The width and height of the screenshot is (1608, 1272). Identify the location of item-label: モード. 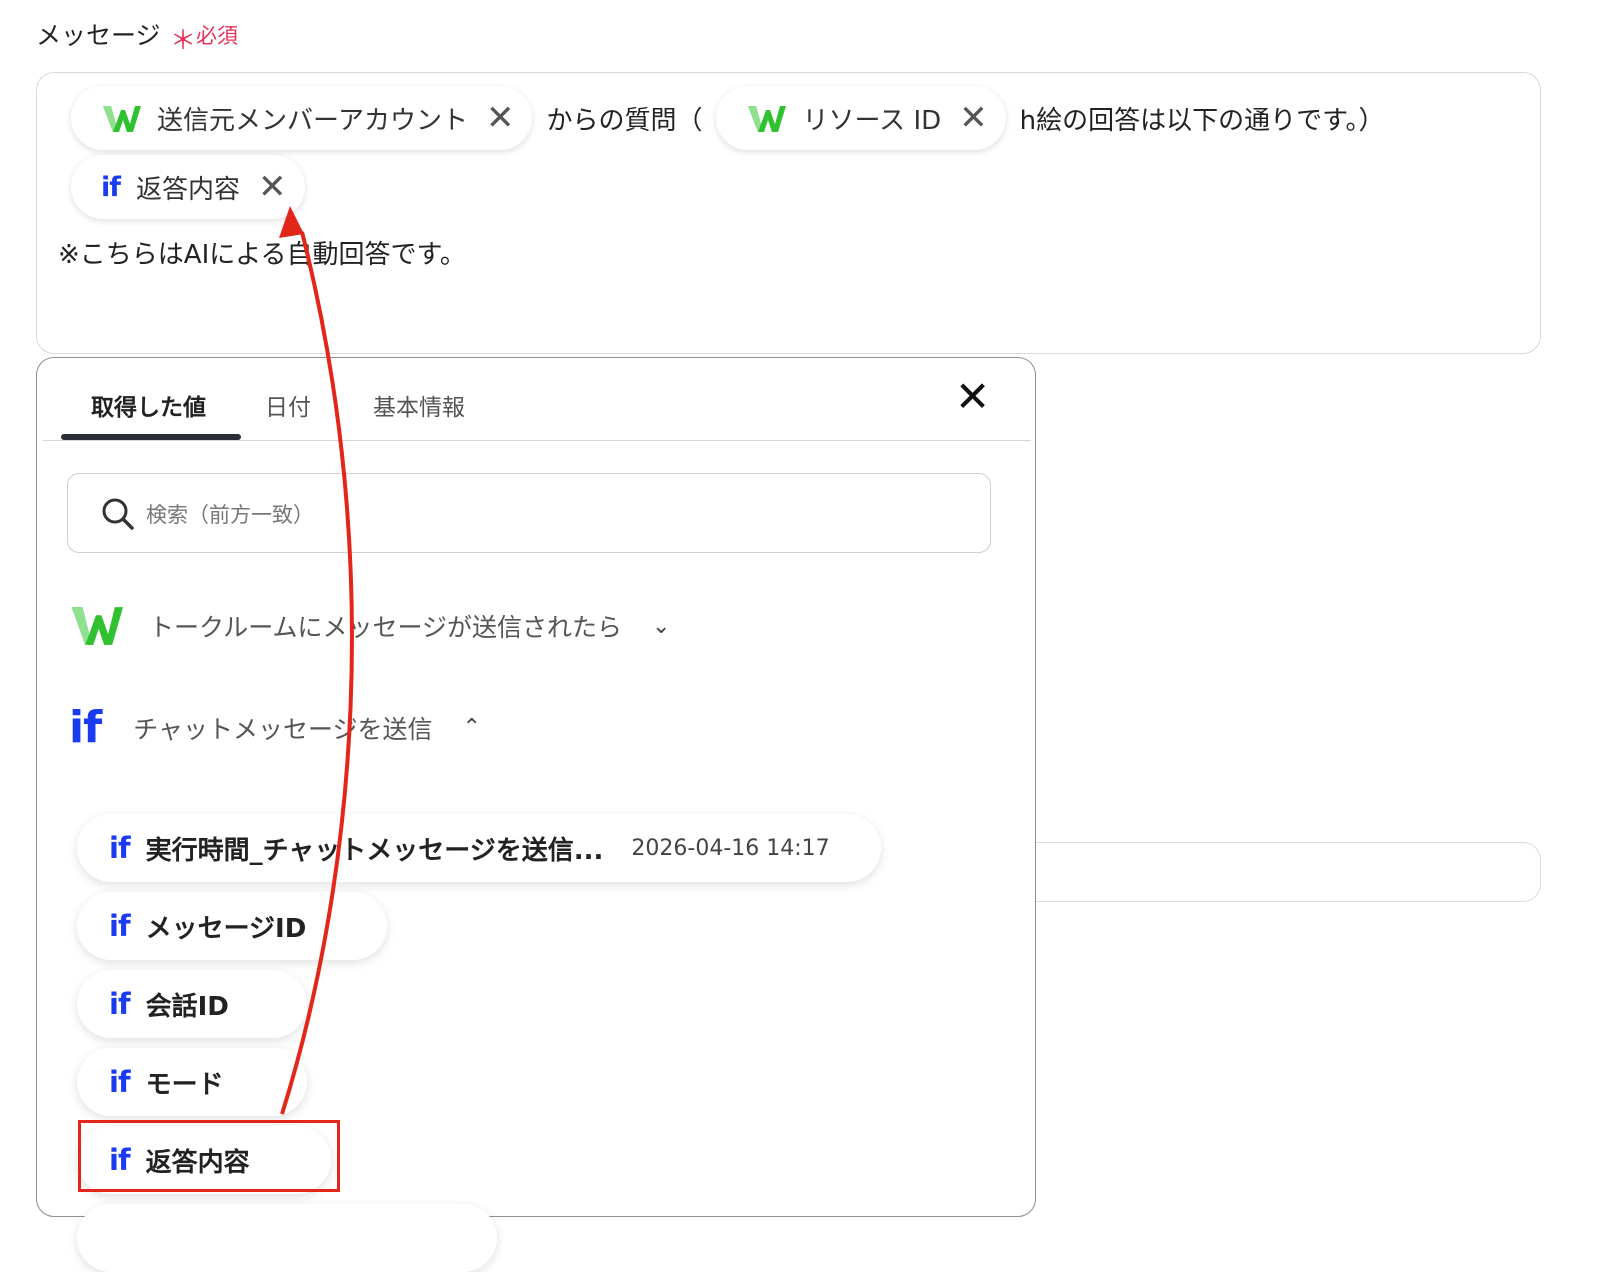
(184, 1084).